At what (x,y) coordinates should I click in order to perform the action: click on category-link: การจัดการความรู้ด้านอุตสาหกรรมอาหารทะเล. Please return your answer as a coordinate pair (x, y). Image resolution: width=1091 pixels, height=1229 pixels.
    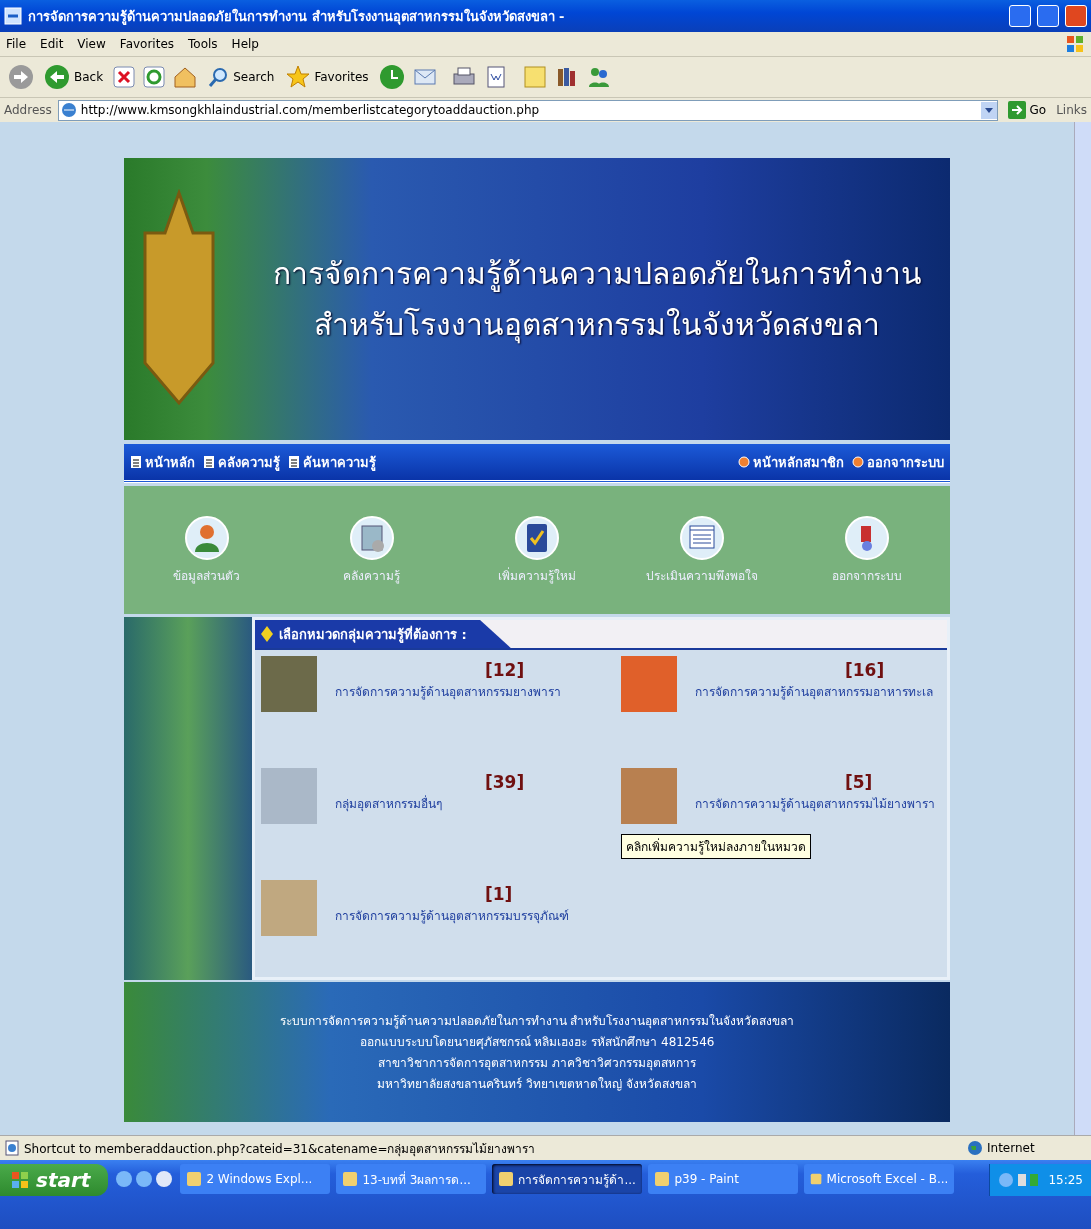
    Looking at the image, I should click on (814, 691).